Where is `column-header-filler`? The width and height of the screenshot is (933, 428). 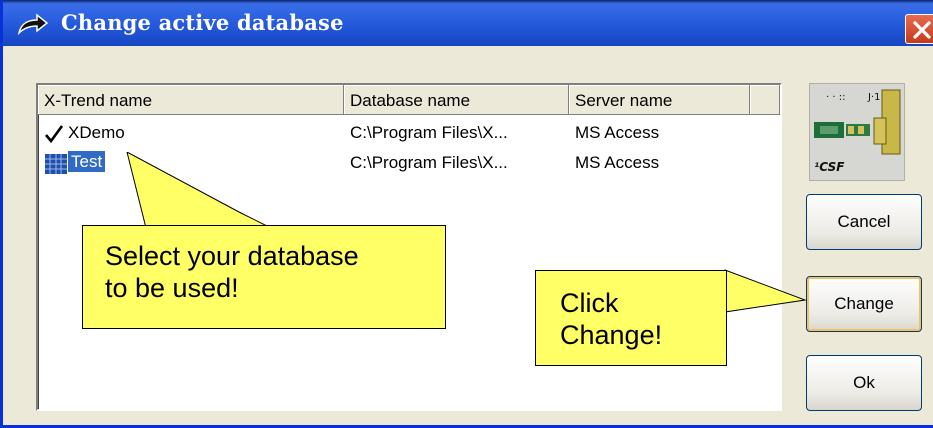 column-header-filler is located at coordinates (765, 100).